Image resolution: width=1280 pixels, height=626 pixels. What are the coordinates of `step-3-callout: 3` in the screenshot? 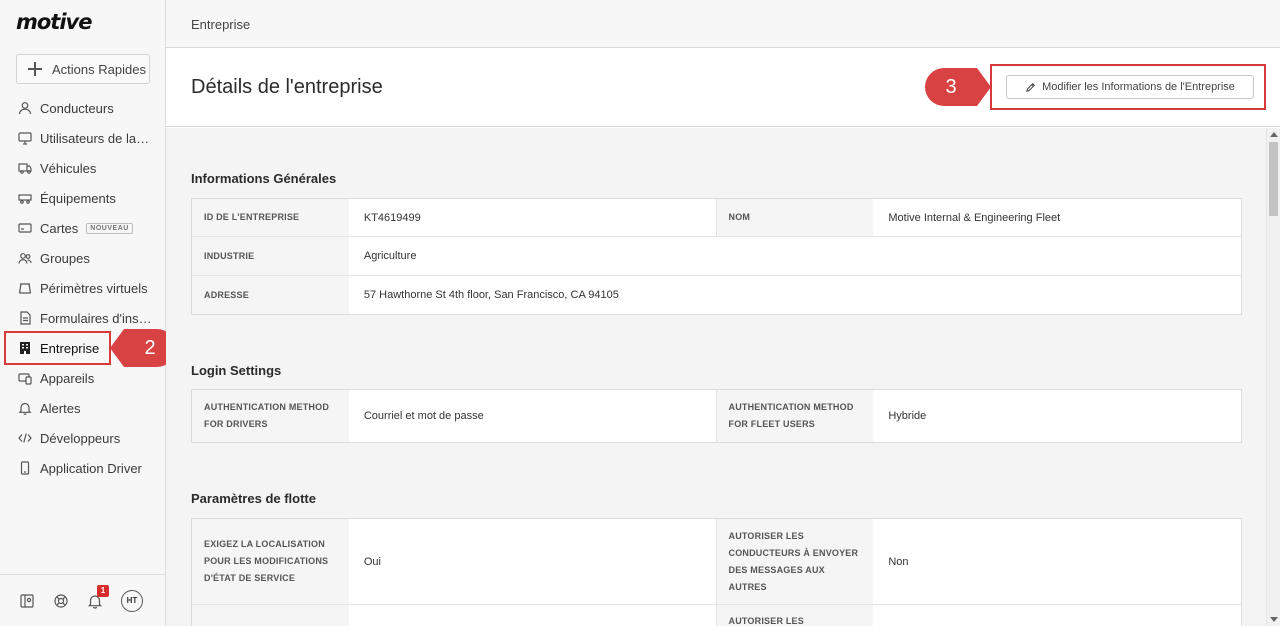 It's located at (958, 87).